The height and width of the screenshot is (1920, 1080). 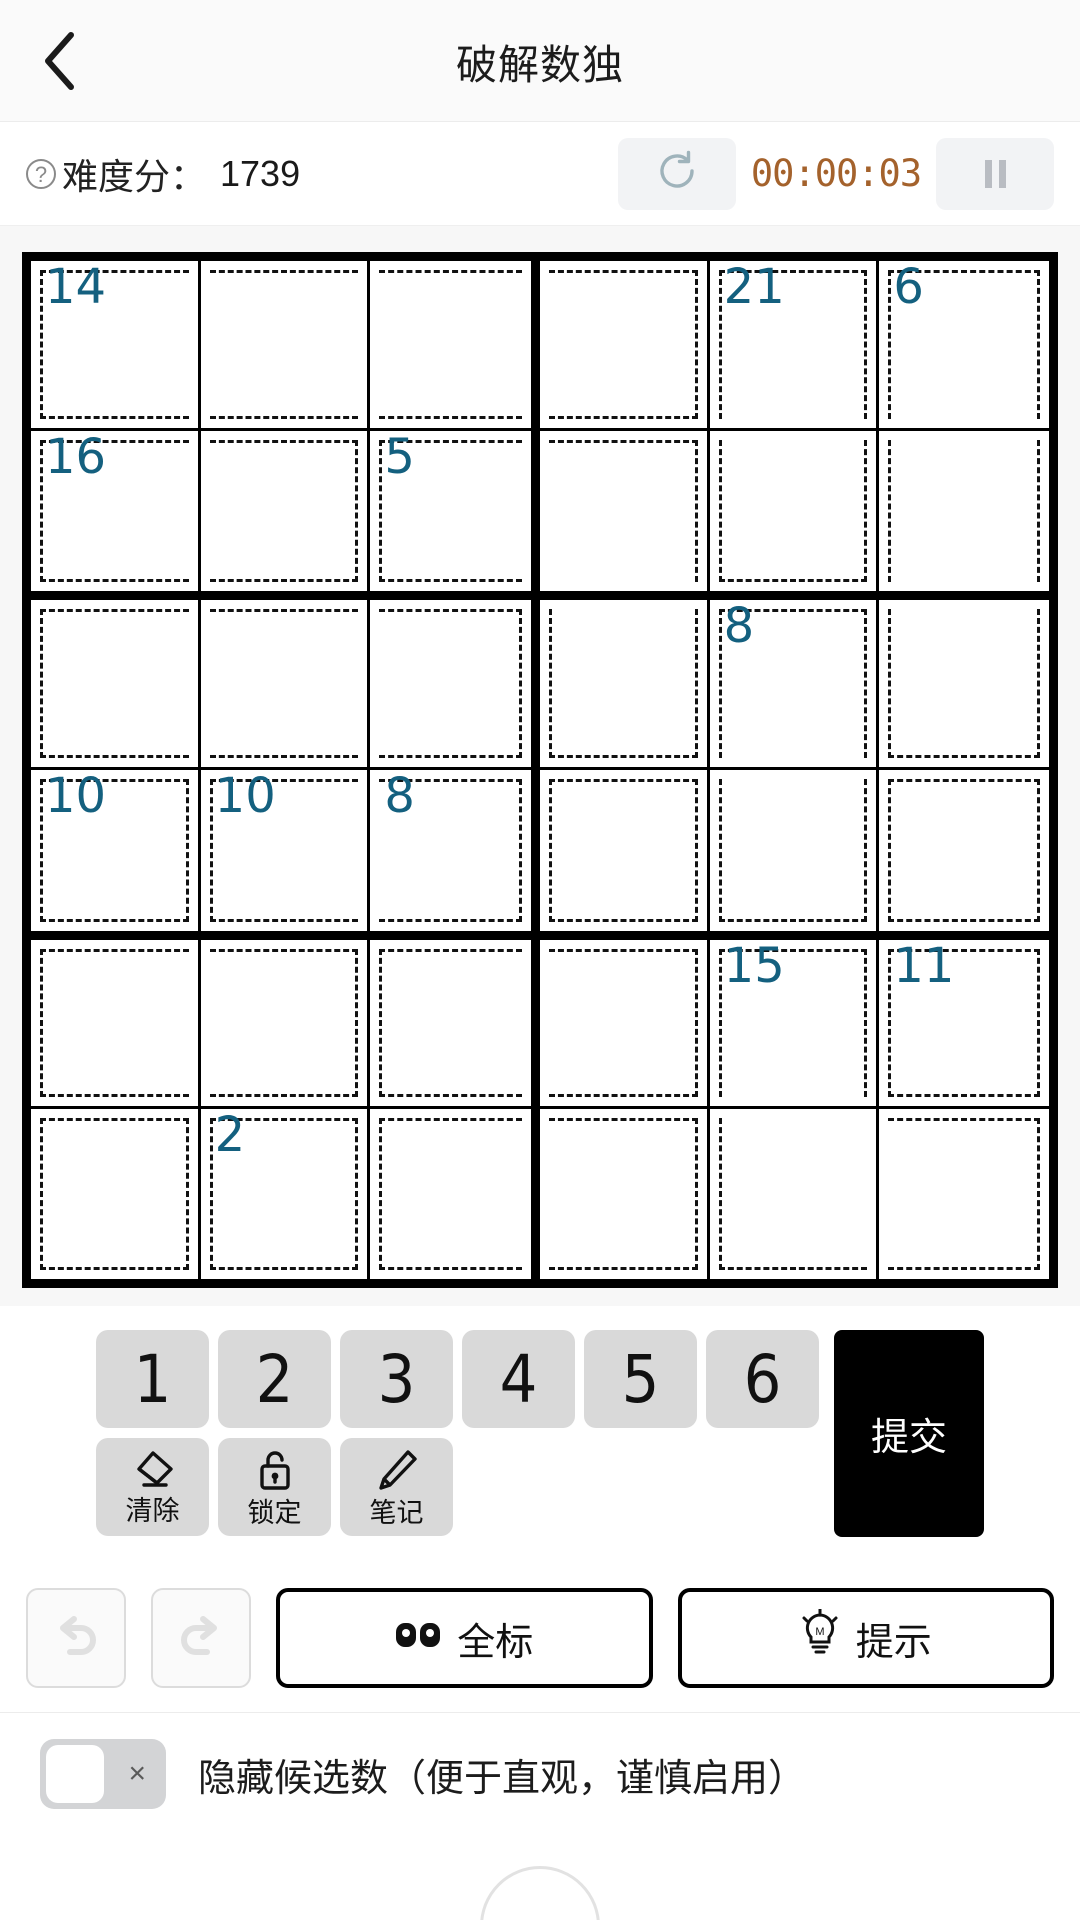 I want to click on action-key-pencil: 笔记, so click(x=396, y=1487).